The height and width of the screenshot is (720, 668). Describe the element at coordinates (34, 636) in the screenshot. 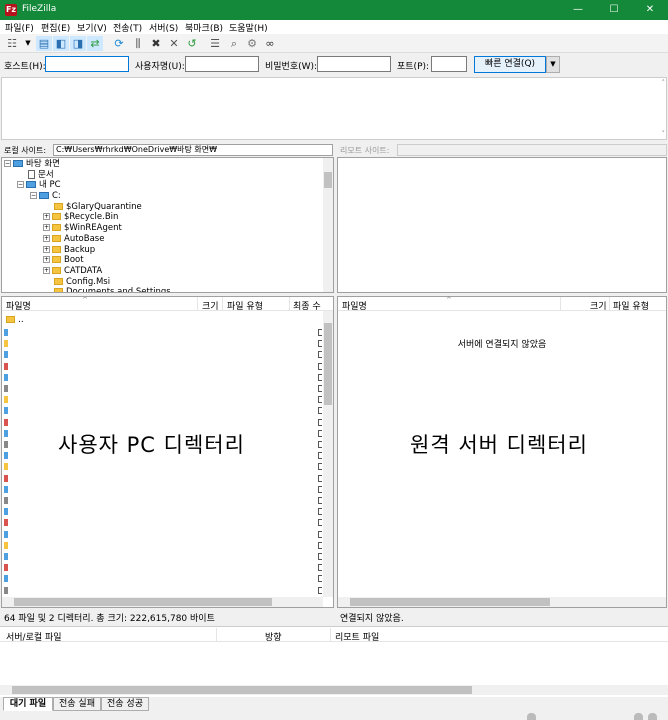

I see `queue-col-file: 서버/로컬 파일` at that location.